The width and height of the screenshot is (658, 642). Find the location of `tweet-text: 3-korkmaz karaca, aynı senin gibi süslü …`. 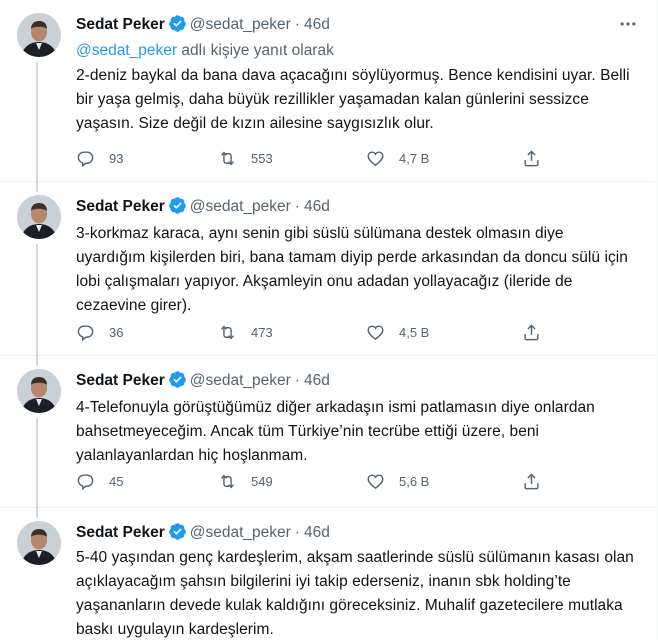

tweet-text: 3-korkmaz karaca, aynı senin gibi süslü … is located at coordinates (352, 269).